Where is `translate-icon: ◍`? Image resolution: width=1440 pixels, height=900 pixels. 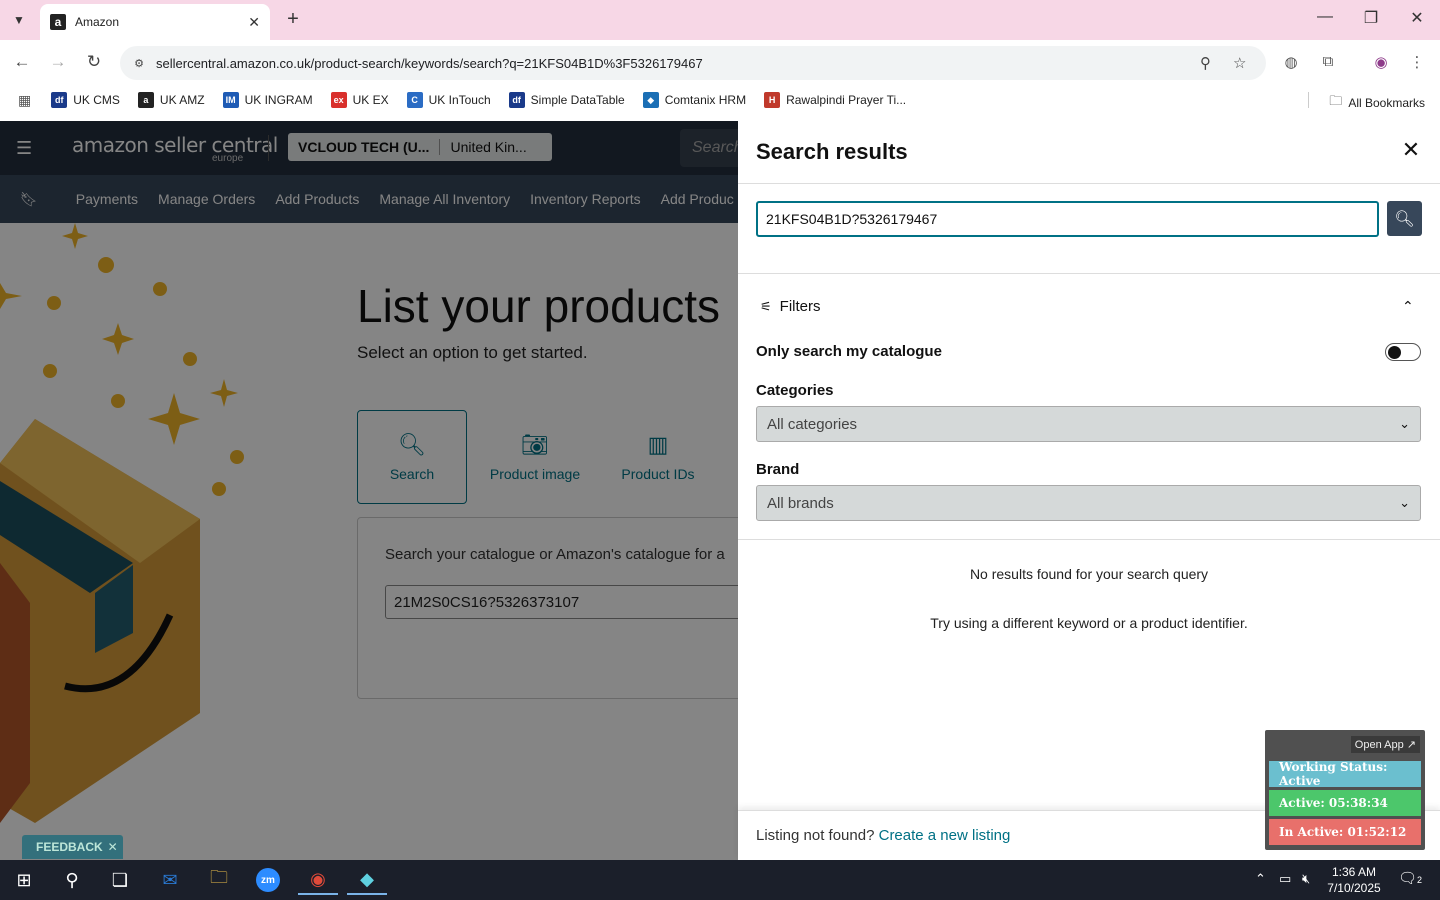 translate-icon: ◍ is located at coordinates (1291, 62).